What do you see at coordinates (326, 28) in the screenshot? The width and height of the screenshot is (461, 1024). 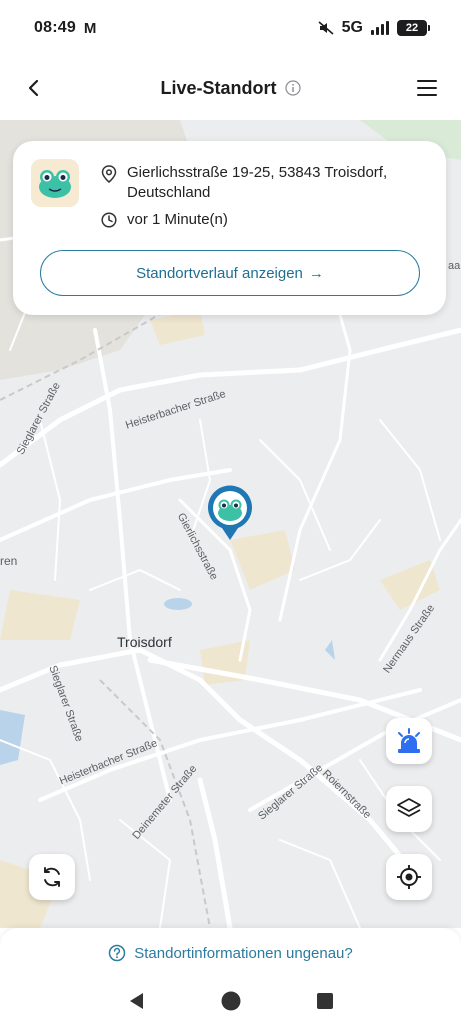 I see `mute-icon` at bounding box center [326, 28].